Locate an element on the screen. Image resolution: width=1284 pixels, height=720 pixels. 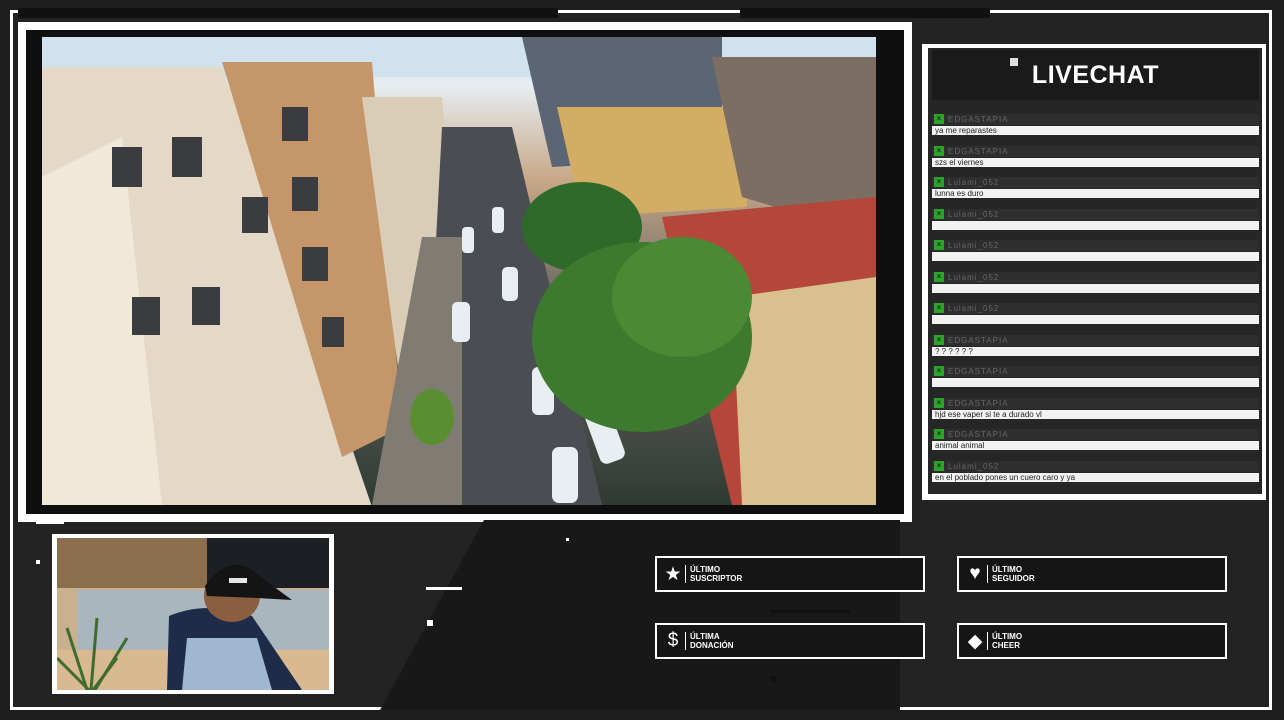
widget-label-line2: SEGUIDOR is located at coordinates (1013, 578).